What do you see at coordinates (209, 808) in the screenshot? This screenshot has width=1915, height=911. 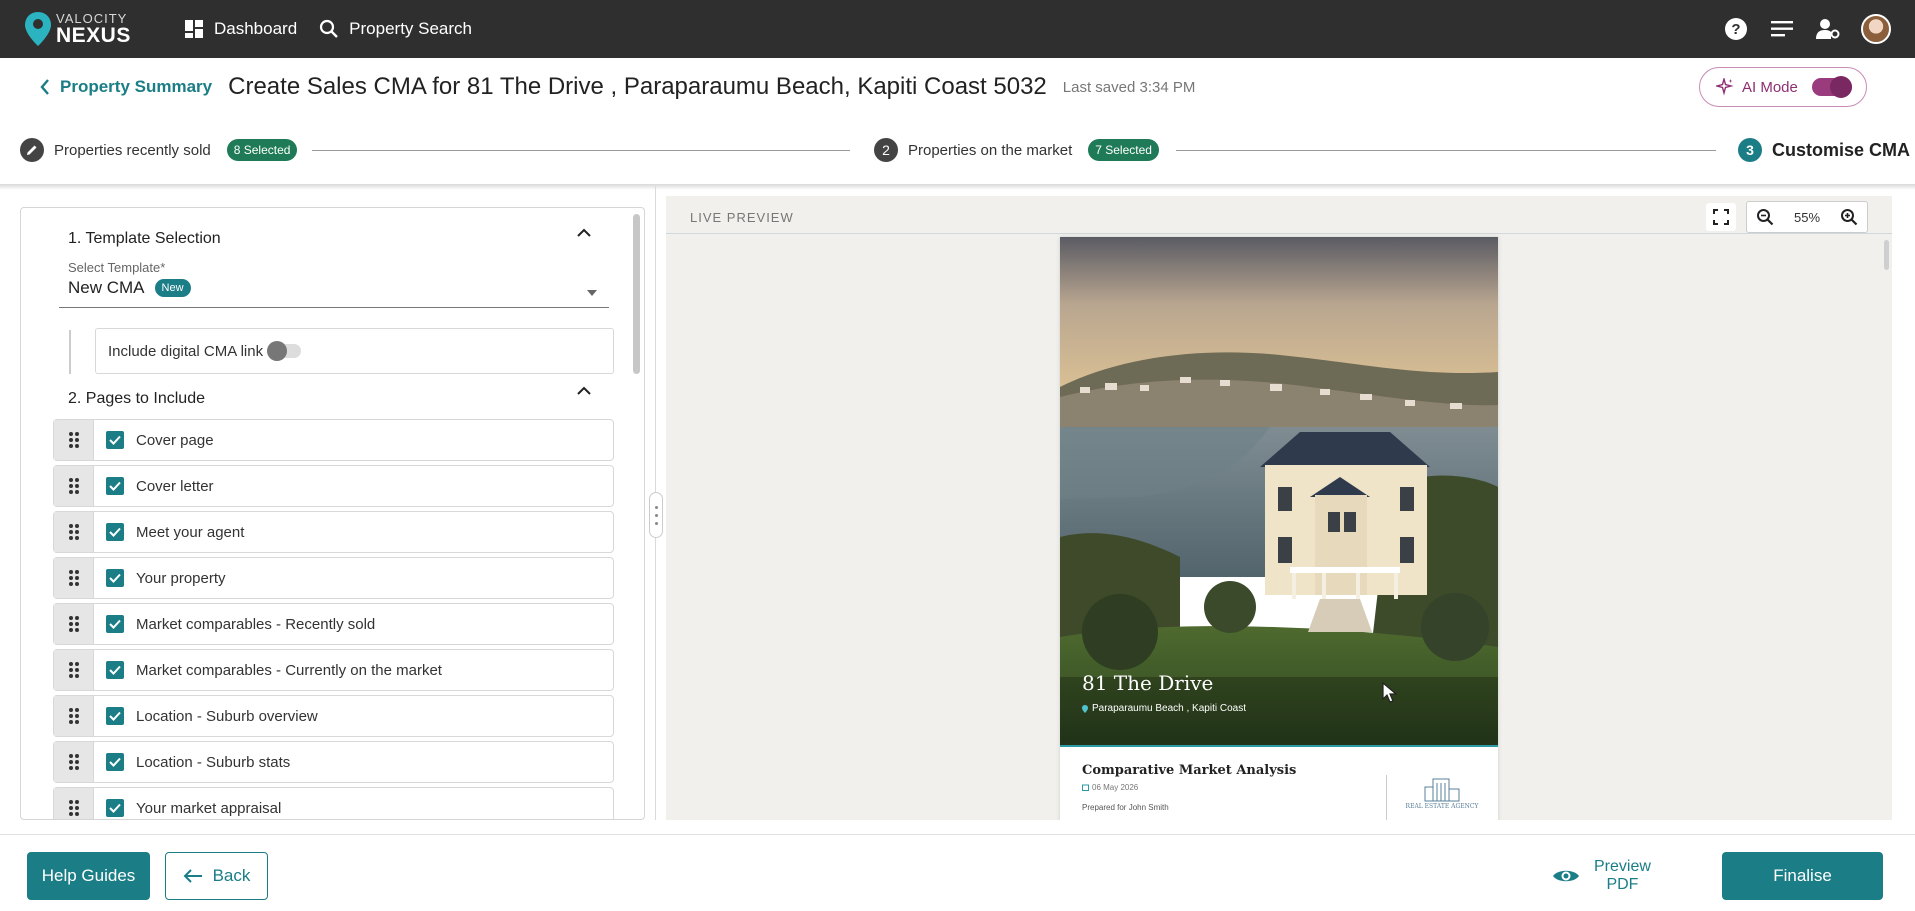 I see `page-row-label: Your market appraisal` at bounding box center [209, 808].